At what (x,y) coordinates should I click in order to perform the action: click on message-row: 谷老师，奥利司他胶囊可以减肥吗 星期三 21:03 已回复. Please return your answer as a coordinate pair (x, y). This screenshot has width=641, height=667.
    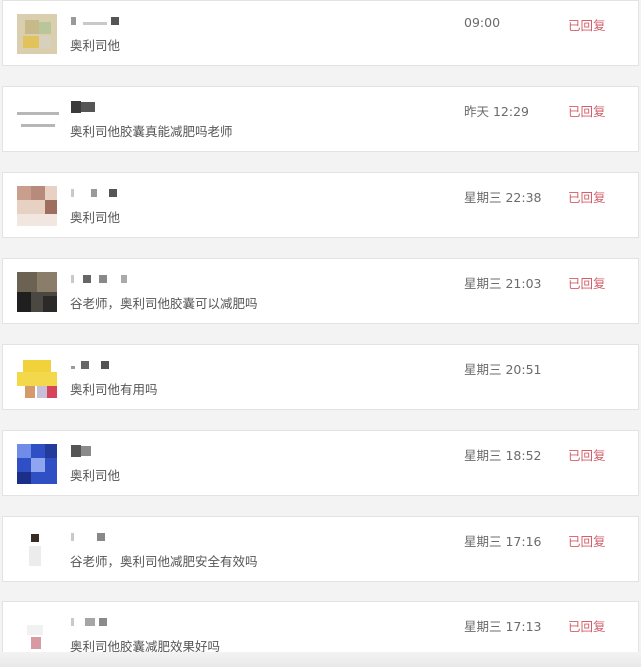
    Looking at the image, I should click on (320, 291).